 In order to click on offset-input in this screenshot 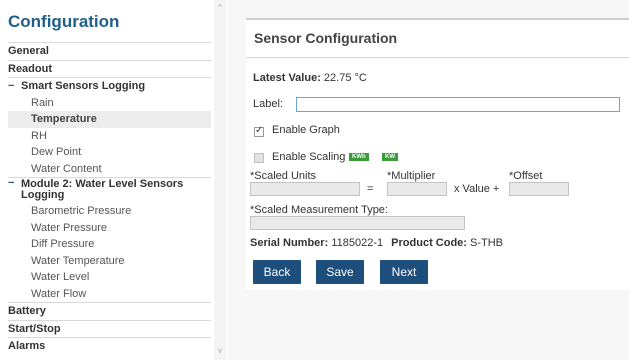, I will do `click(539, 189)`.